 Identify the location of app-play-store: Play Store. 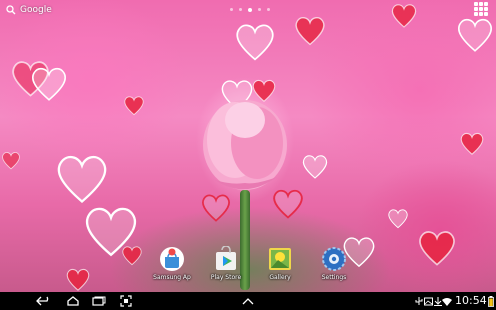
(226, 263).